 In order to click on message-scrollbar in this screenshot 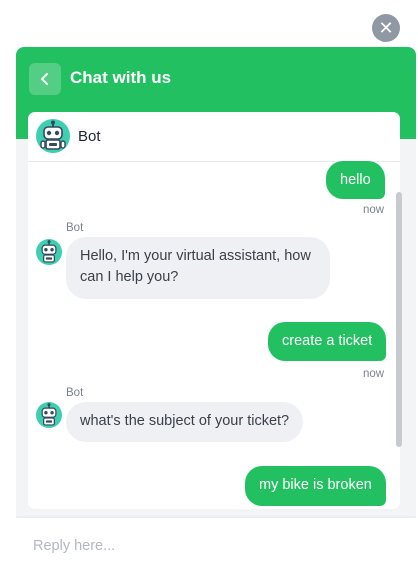, I will do `click(399, 319)`.